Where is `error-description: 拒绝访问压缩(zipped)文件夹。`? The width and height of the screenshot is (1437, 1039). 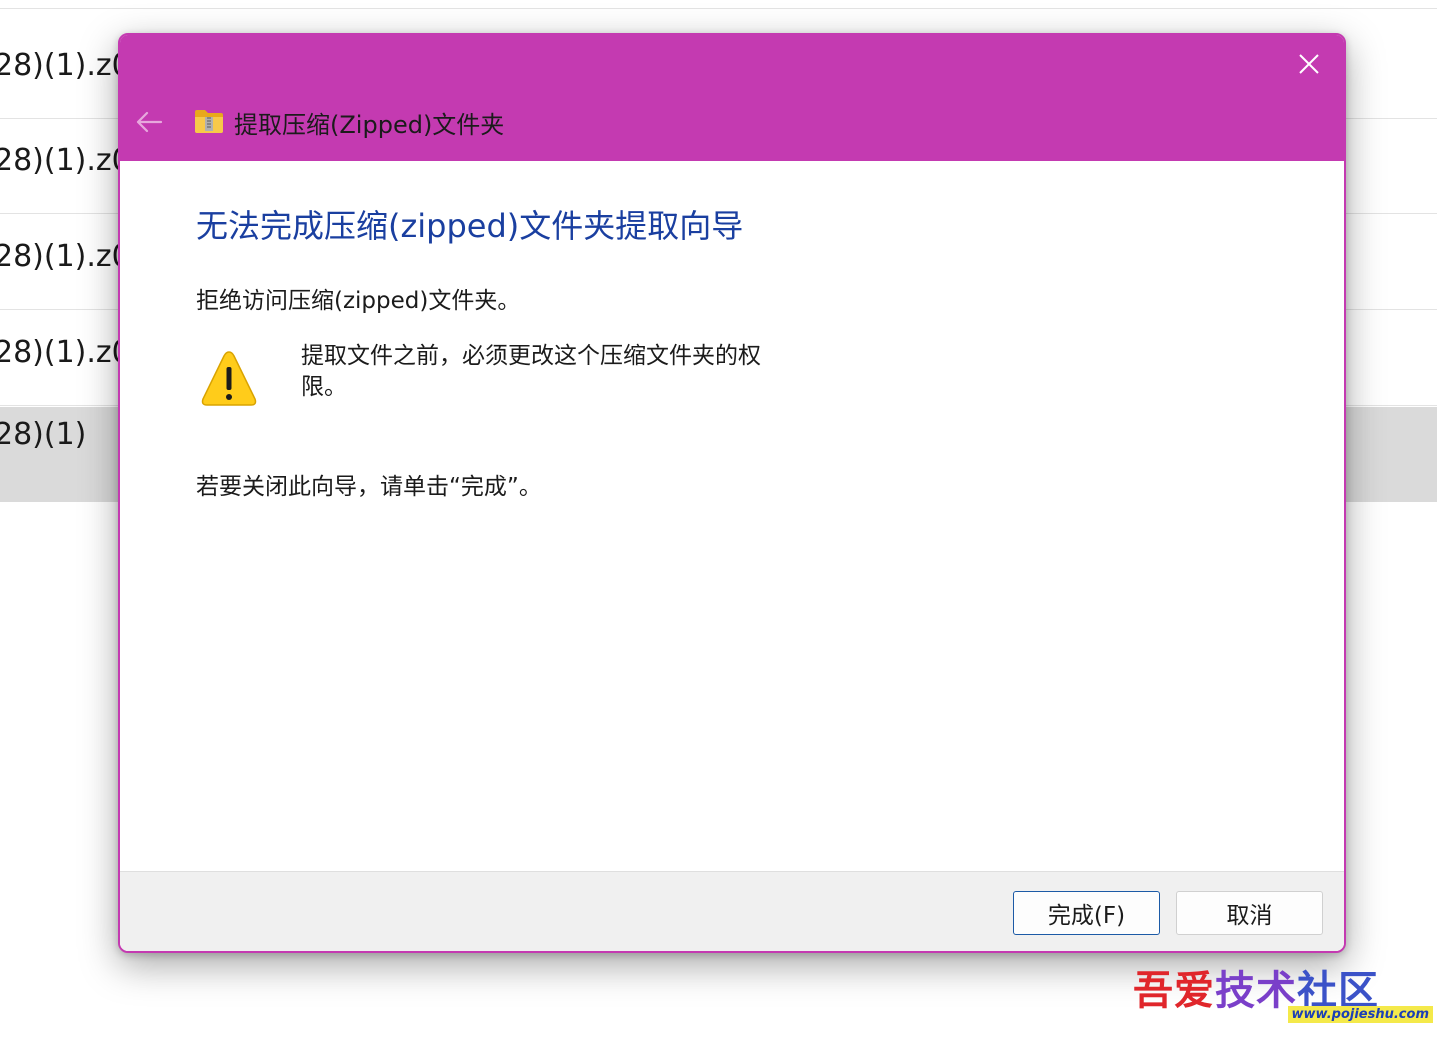 error-description: 拒绝访问压缩(zipped)文件夹。 is located at coordinates (358, 301).